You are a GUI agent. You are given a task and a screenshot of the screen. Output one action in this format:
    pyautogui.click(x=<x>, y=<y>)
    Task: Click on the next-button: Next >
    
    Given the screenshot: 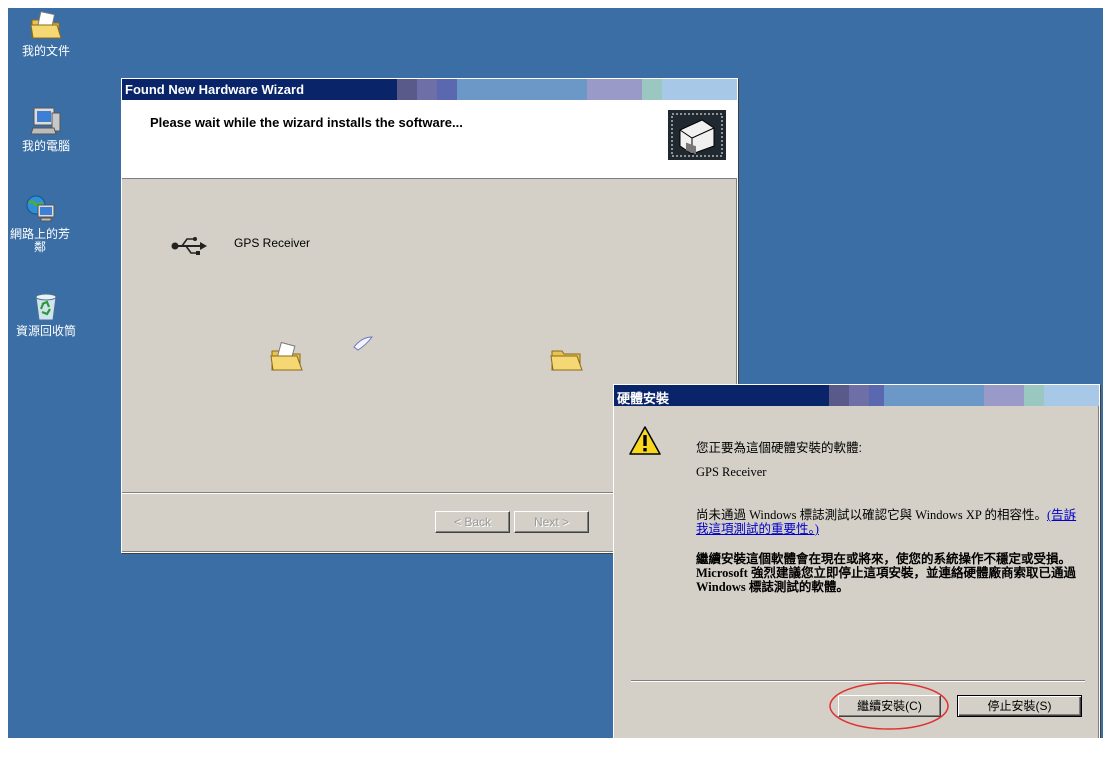 What is the action you would take?
    pyautogui.click(x=551, y=522)
    